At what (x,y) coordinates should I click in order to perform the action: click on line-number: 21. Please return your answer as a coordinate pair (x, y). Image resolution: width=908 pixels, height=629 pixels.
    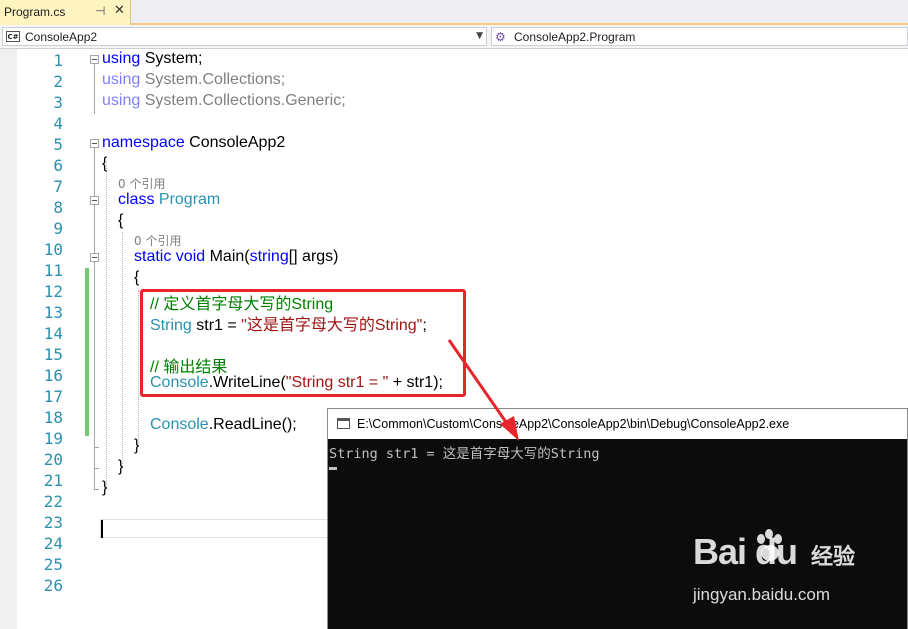
    Looking at the image, I should click on (53, 480).